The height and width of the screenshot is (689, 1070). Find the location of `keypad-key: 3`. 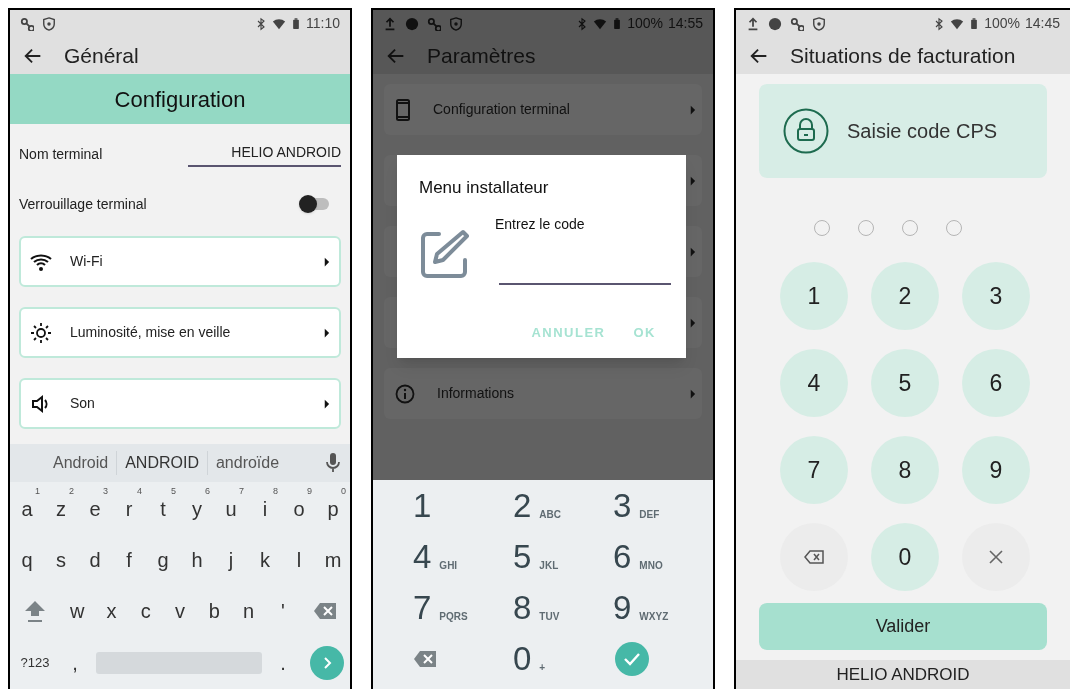

keypad-key: 3 is located at coordinates (996, 296).